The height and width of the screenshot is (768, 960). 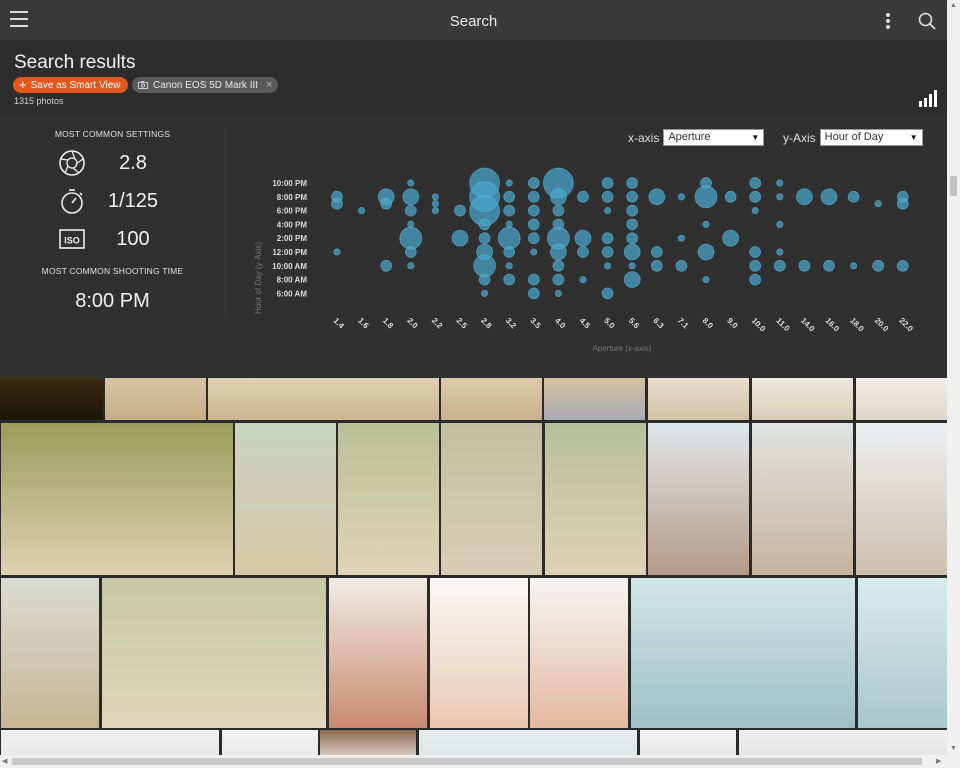 I want to click on horizontal-scroll-thumb, so click(x=467, y=761).